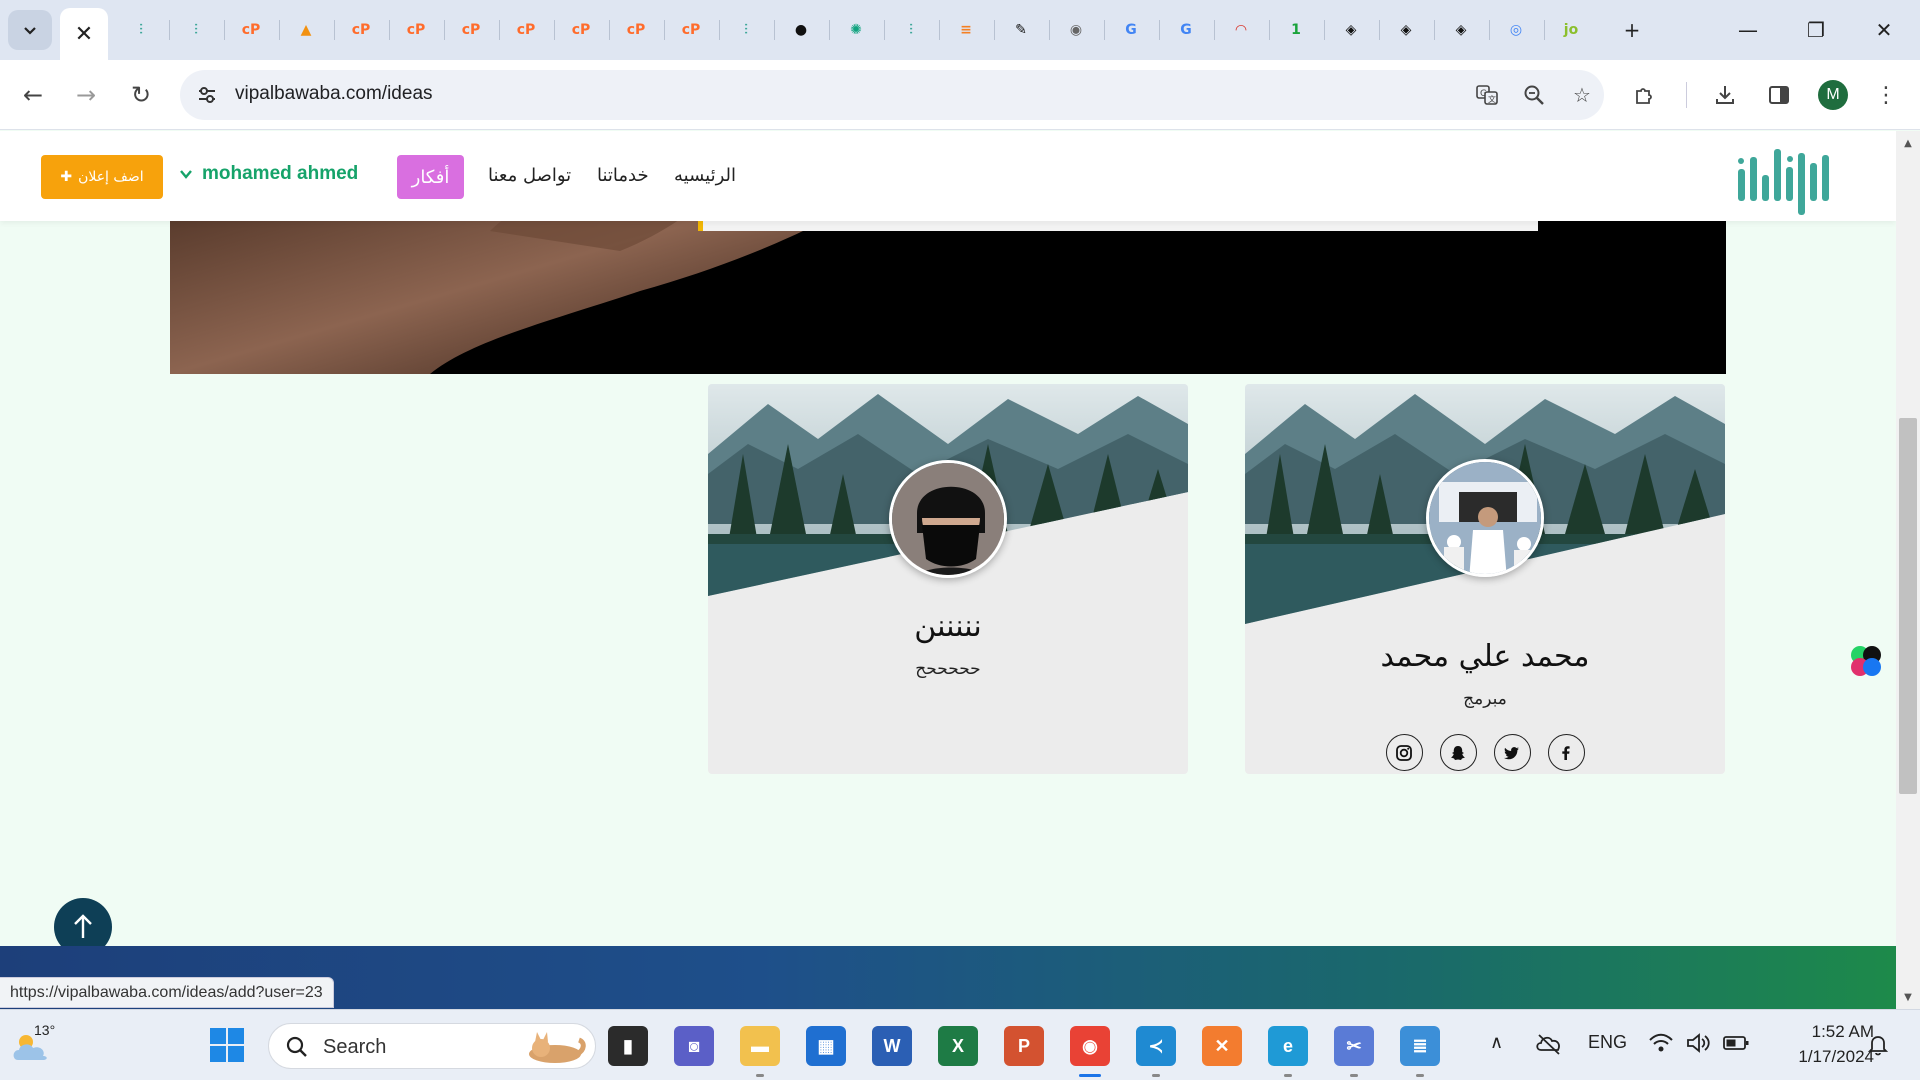 This screenshot has width=1920, height=1080. I want to click on clock-time: 1:52 AM, so click(1826, 1032).